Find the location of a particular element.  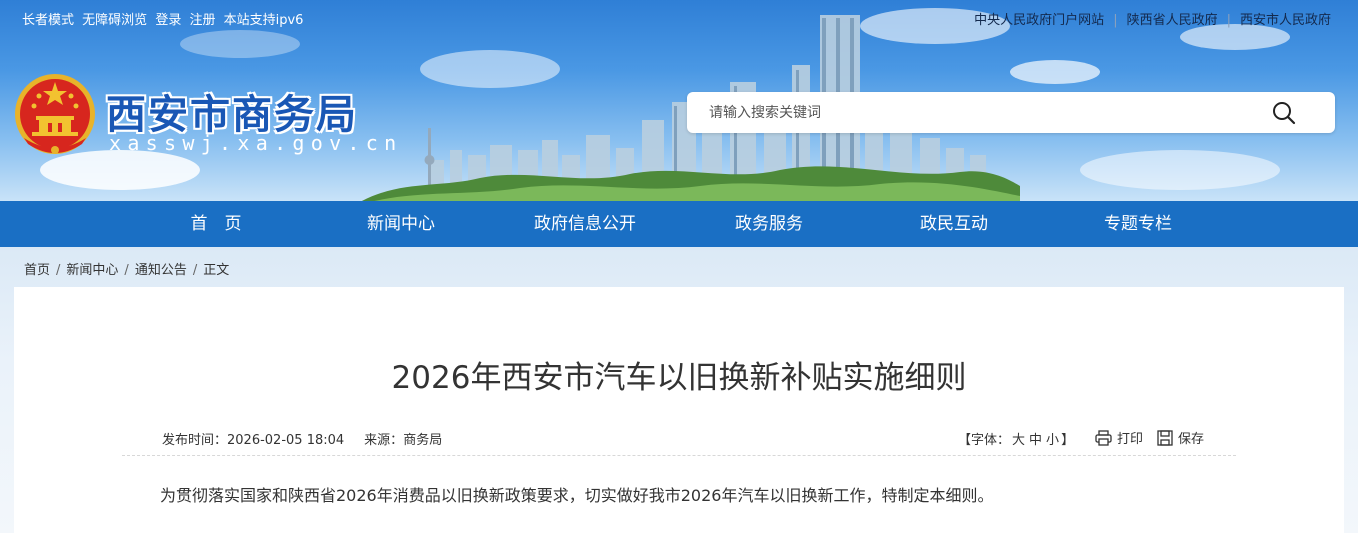

publish-time: 2026-02-05 18:04 is located at coordinates (286, 440).